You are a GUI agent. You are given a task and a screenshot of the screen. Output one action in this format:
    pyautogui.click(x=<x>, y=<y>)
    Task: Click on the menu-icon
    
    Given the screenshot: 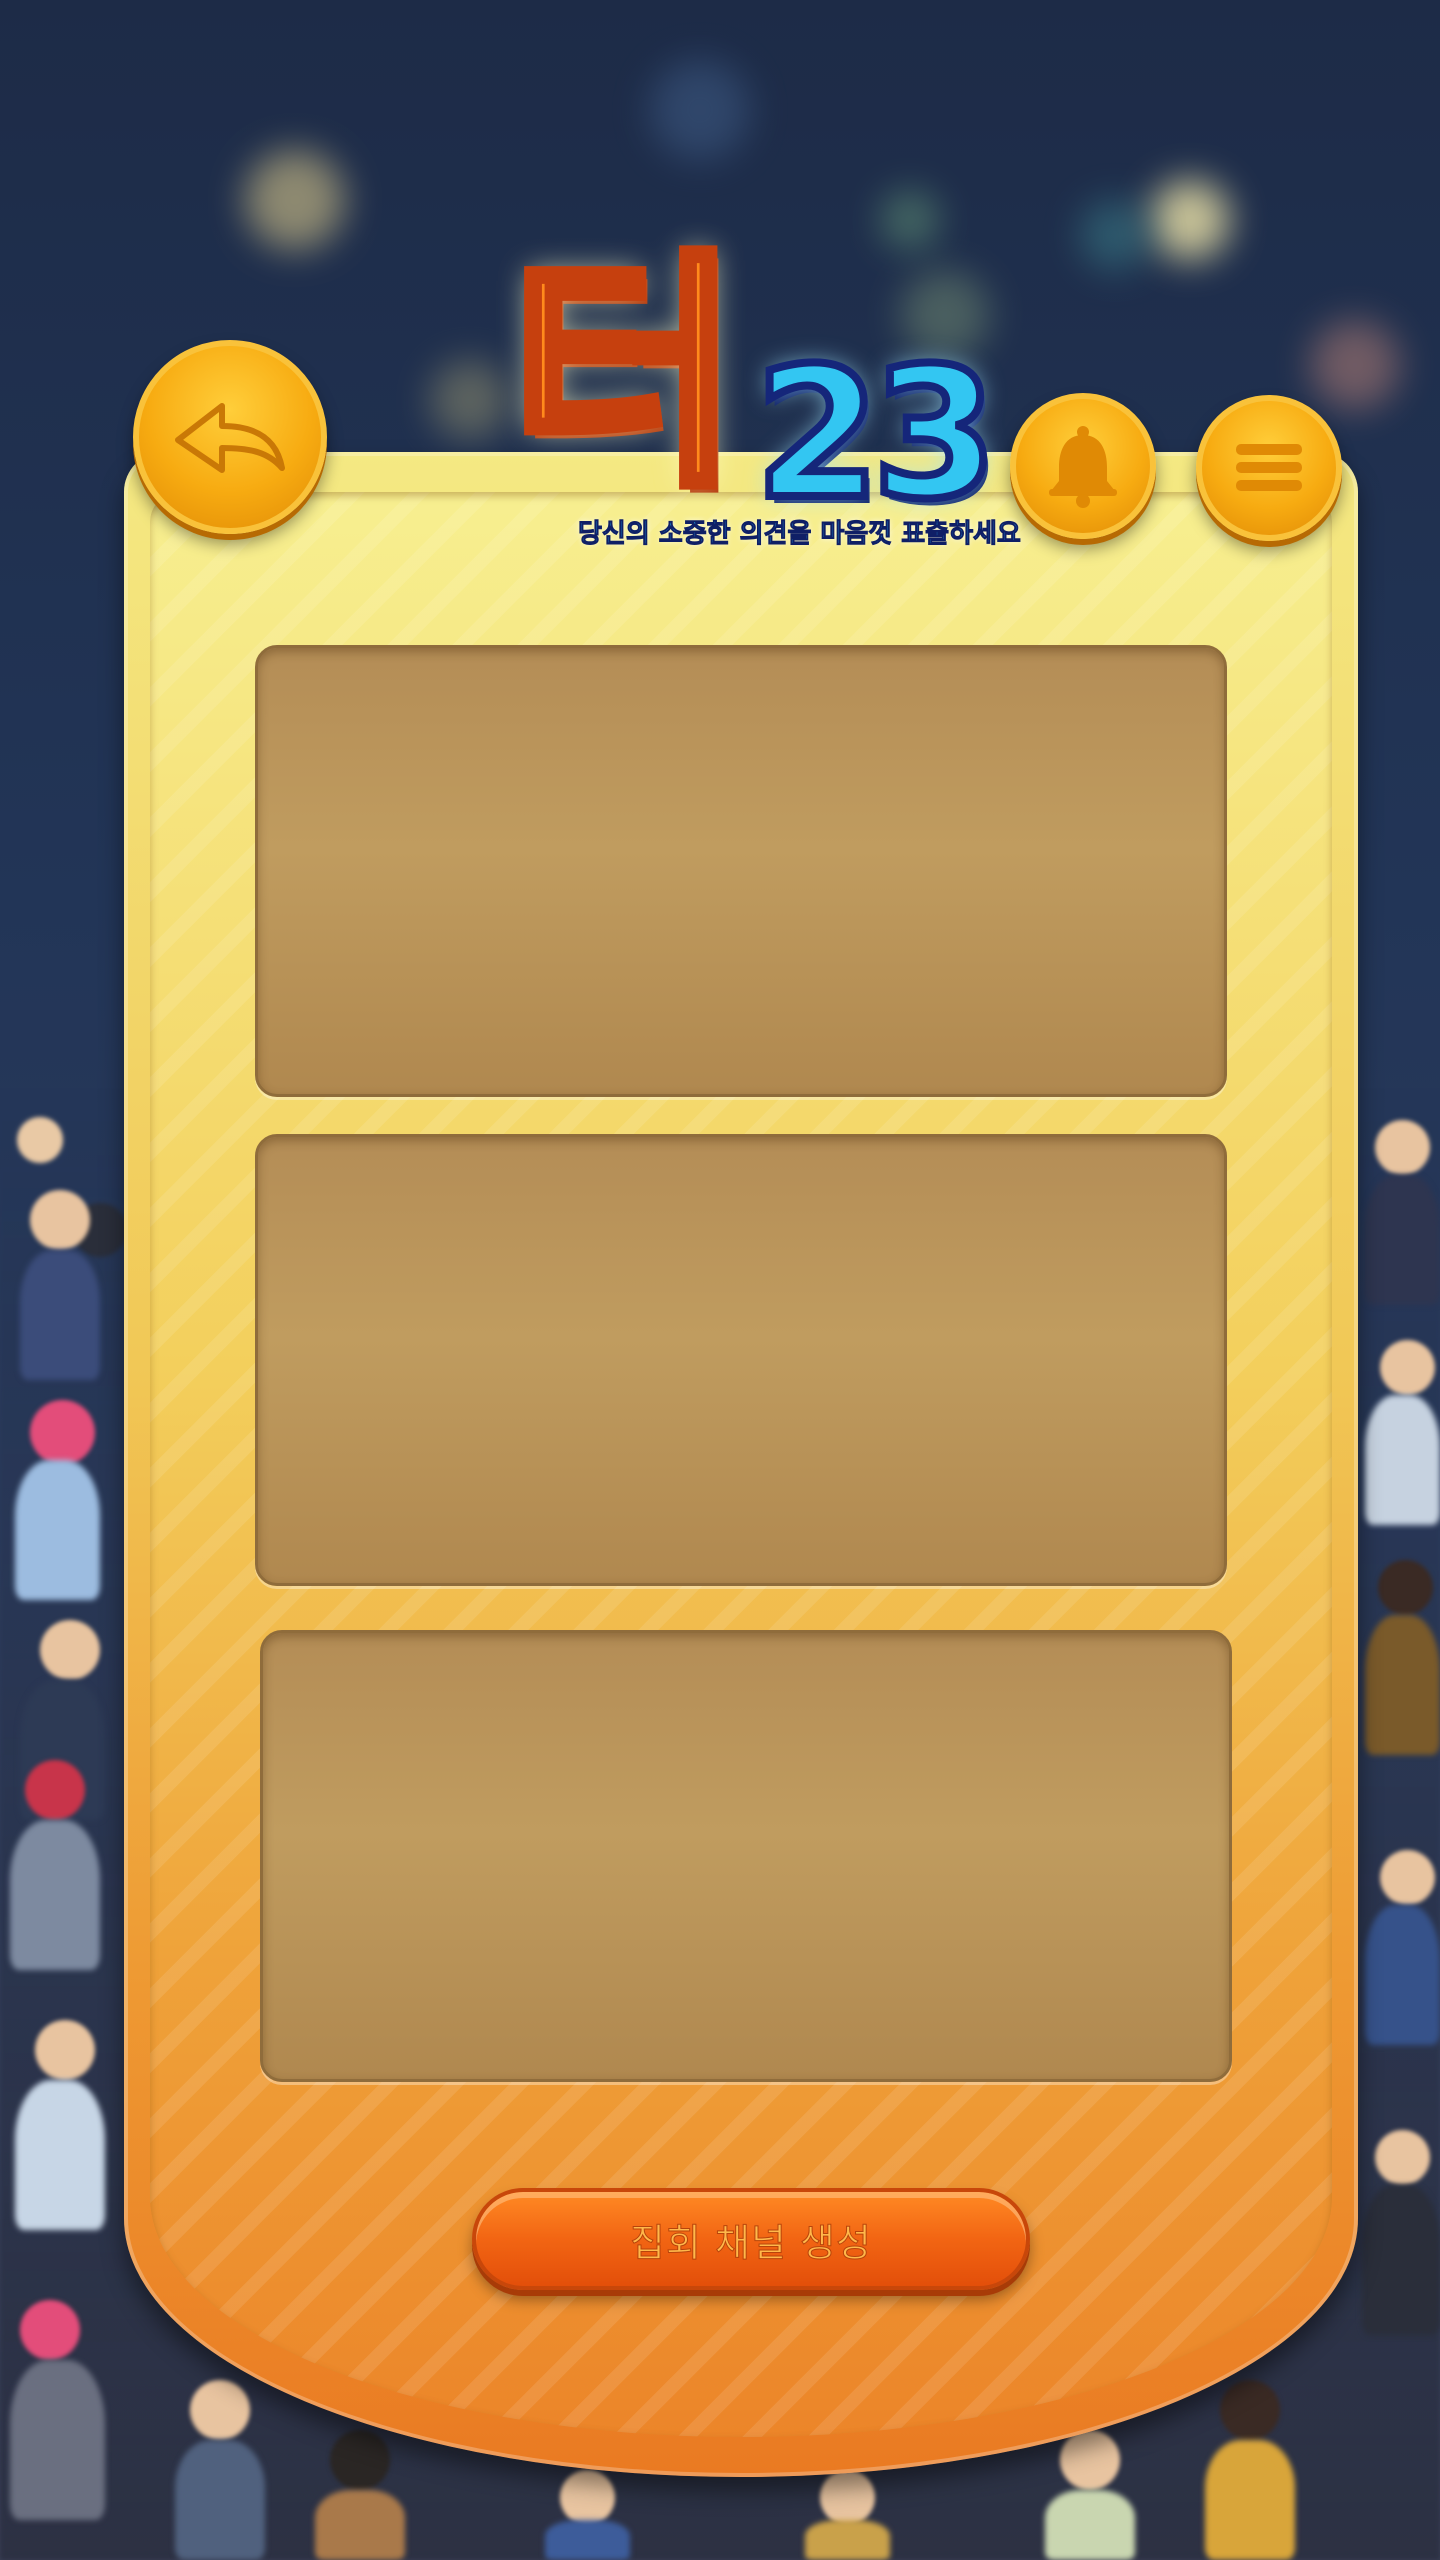 What is the action you would take?
    pyautogui.click(x=1269, y=467)
    